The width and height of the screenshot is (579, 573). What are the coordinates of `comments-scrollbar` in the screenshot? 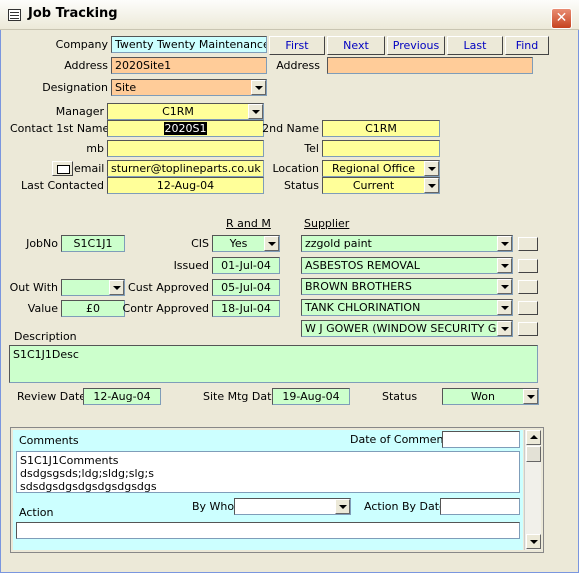 It's located at (532, 490).